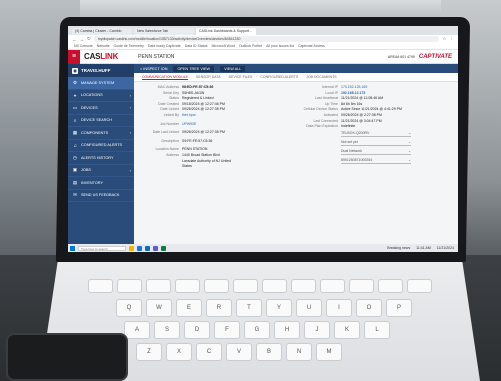  I want to click on sidebar-item-device-search: ⌕ DEVICE SEARCH, so click(101, 121).